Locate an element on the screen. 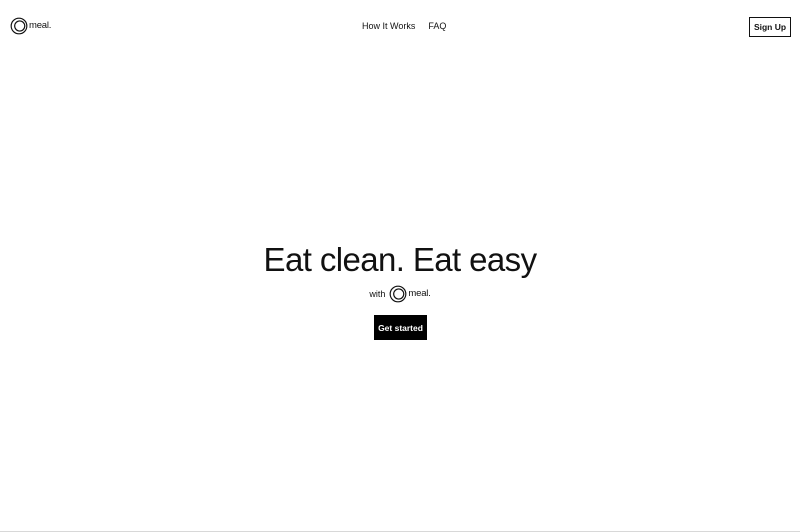 The height and width of the screenshot is (532, 800). nav-link-faq: FAQ is located at coordinates (437, 26).